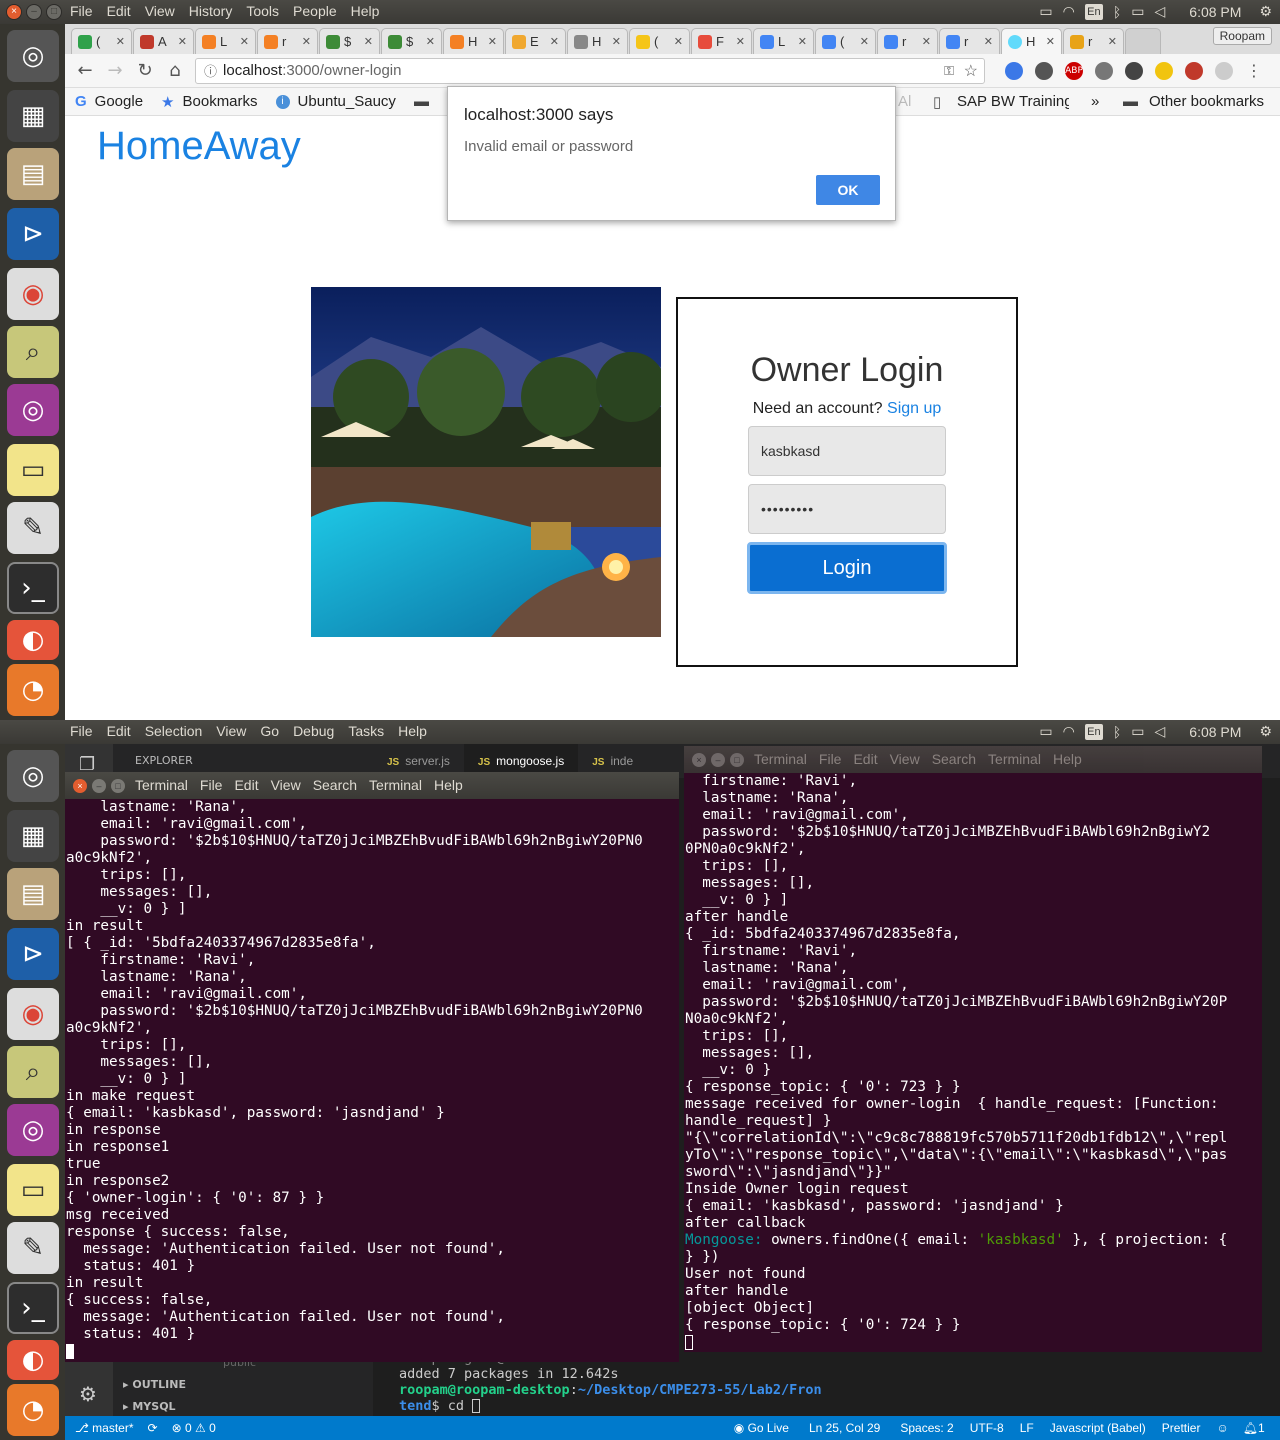  Describe the element at coordinates (1031, 41) in the screenshot. I see `browser-tab-active: H ✕` at that location.